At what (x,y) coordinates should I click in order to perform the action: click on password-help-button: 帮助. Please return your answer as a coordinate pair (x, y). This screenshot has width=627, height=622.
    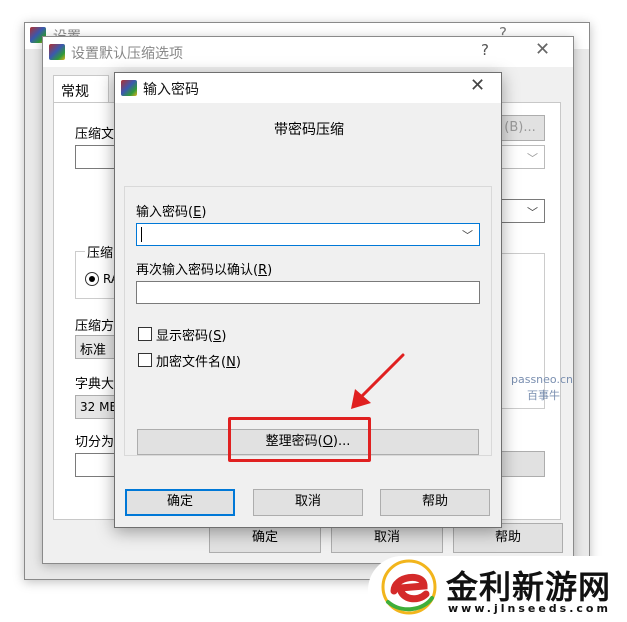
    Looking at the image, I should click on (435, 502).